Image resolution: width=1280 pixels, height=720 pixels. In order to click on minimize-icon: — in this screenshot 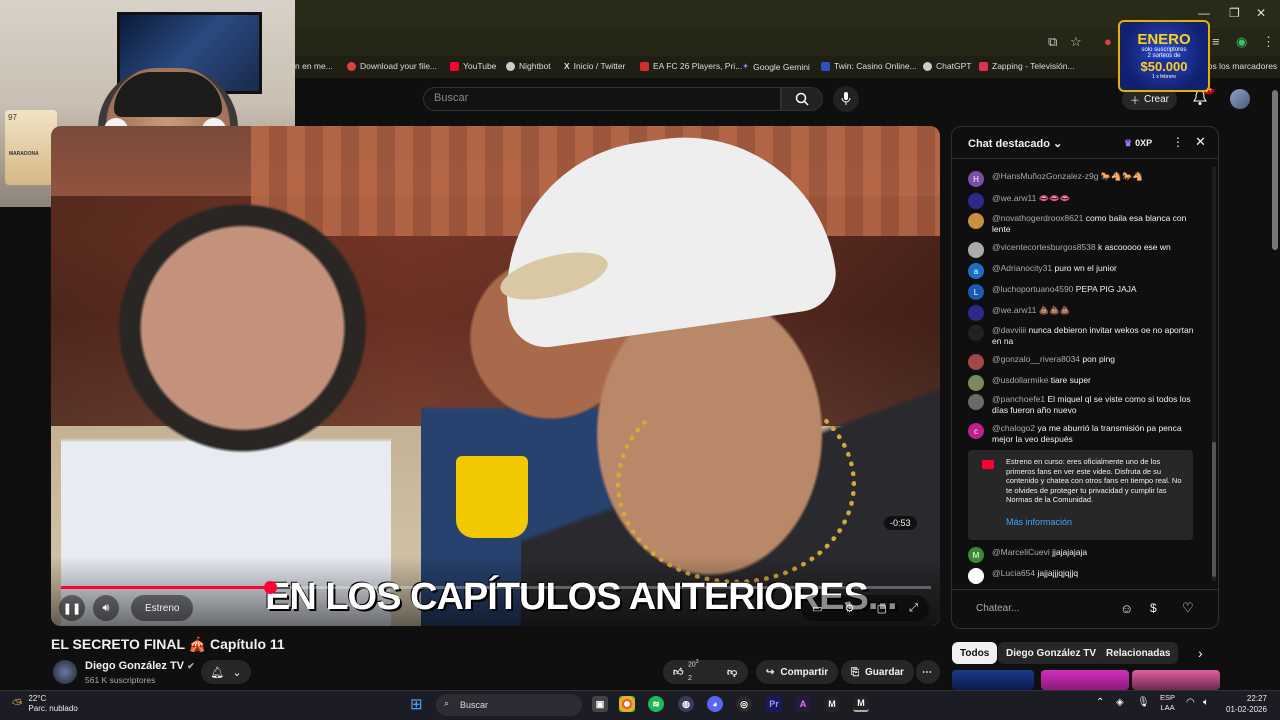, I will do `click(1204, 13)`.